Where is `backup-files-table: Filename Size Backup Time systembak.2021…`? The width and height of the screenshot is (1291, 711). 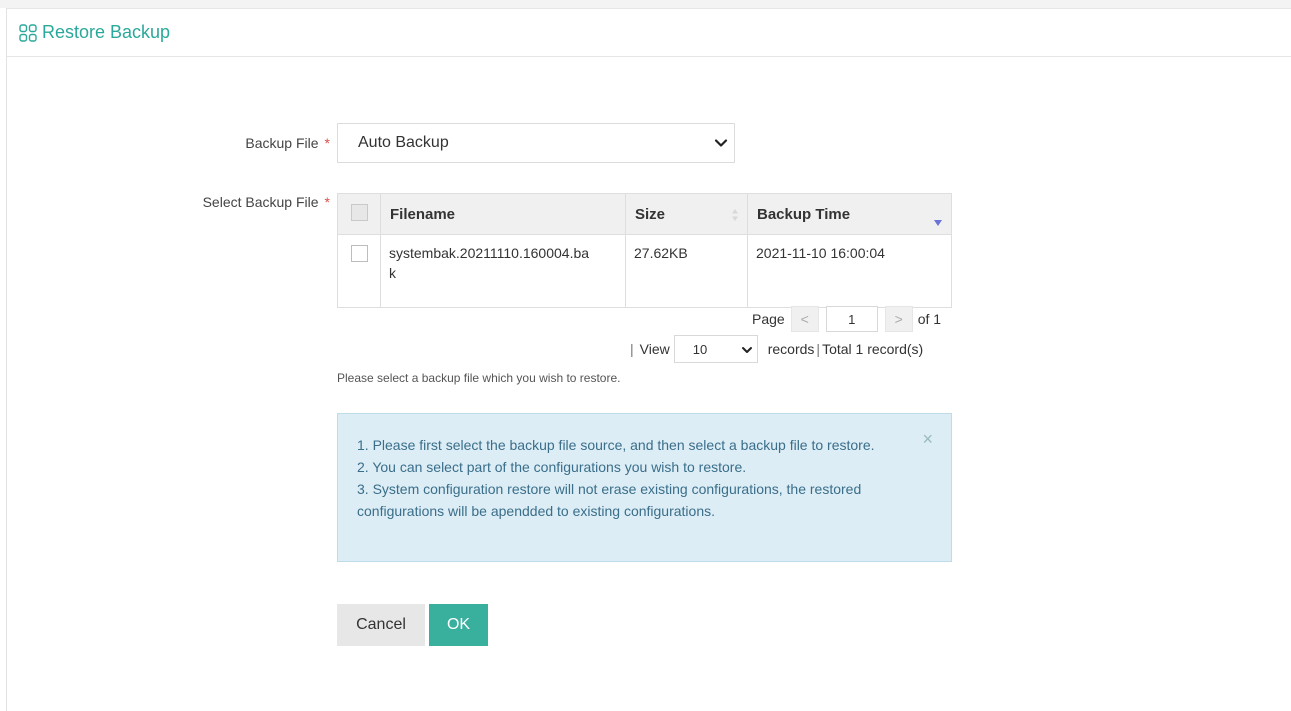
backup-files-table: Filename Size Backup Time systembak.2021… is located at coordinates (644, 250).